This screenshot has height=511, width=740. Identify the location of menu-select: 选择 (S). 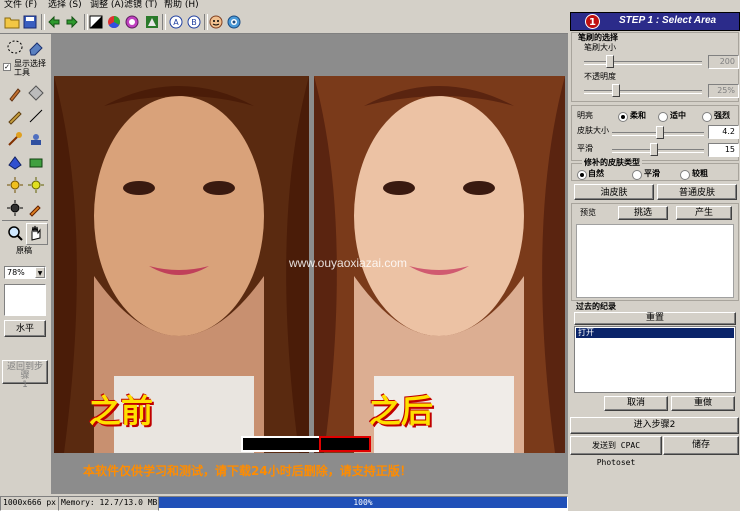
(65, 5).